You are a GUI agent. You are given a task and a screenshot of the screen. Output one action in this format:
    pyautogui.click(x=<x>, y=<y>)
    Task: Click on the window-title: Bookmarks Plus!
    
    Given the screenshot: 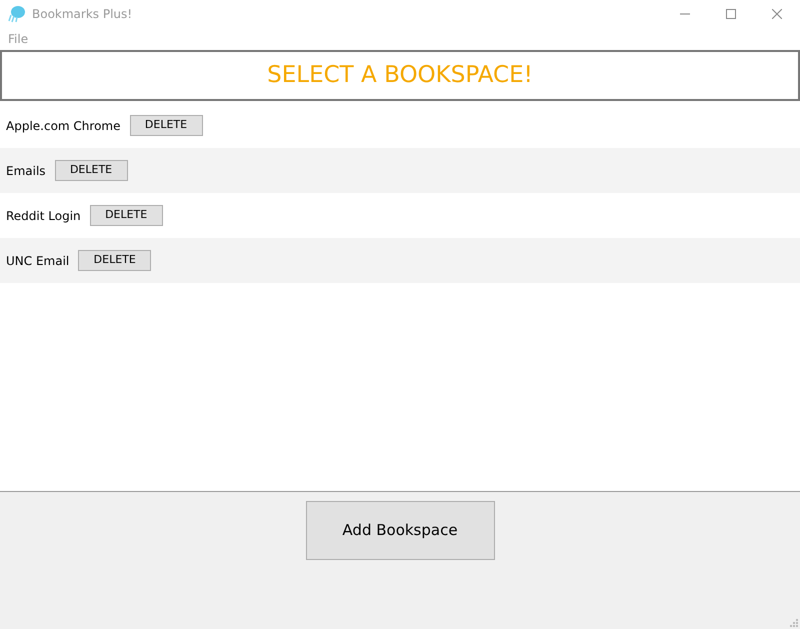 What is the action you would take?
    pyautogui.click(x=82, y=14)
    